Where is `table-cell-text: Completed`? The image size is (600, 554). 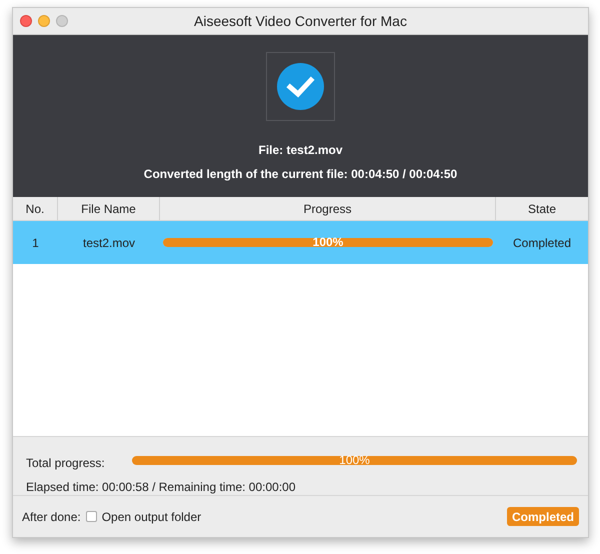
table-cell-text: Completed is located at coordinates (542, 243).